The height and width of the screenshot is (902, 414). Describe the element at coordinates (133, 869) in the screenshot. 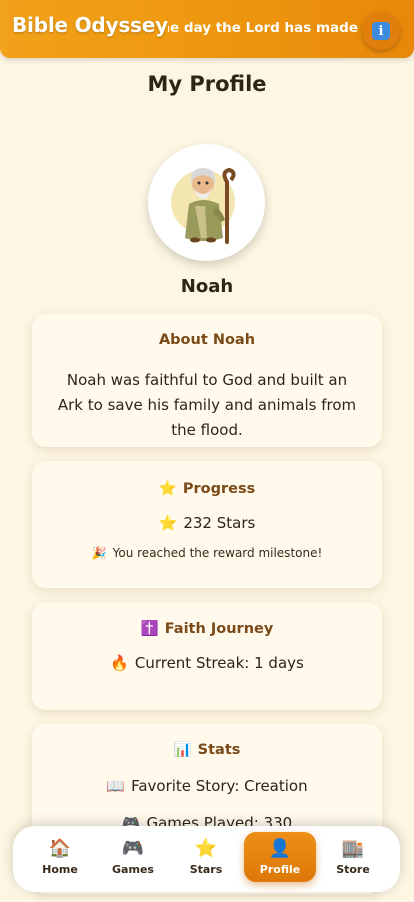

I see `nav-games-label: Games` at that location.